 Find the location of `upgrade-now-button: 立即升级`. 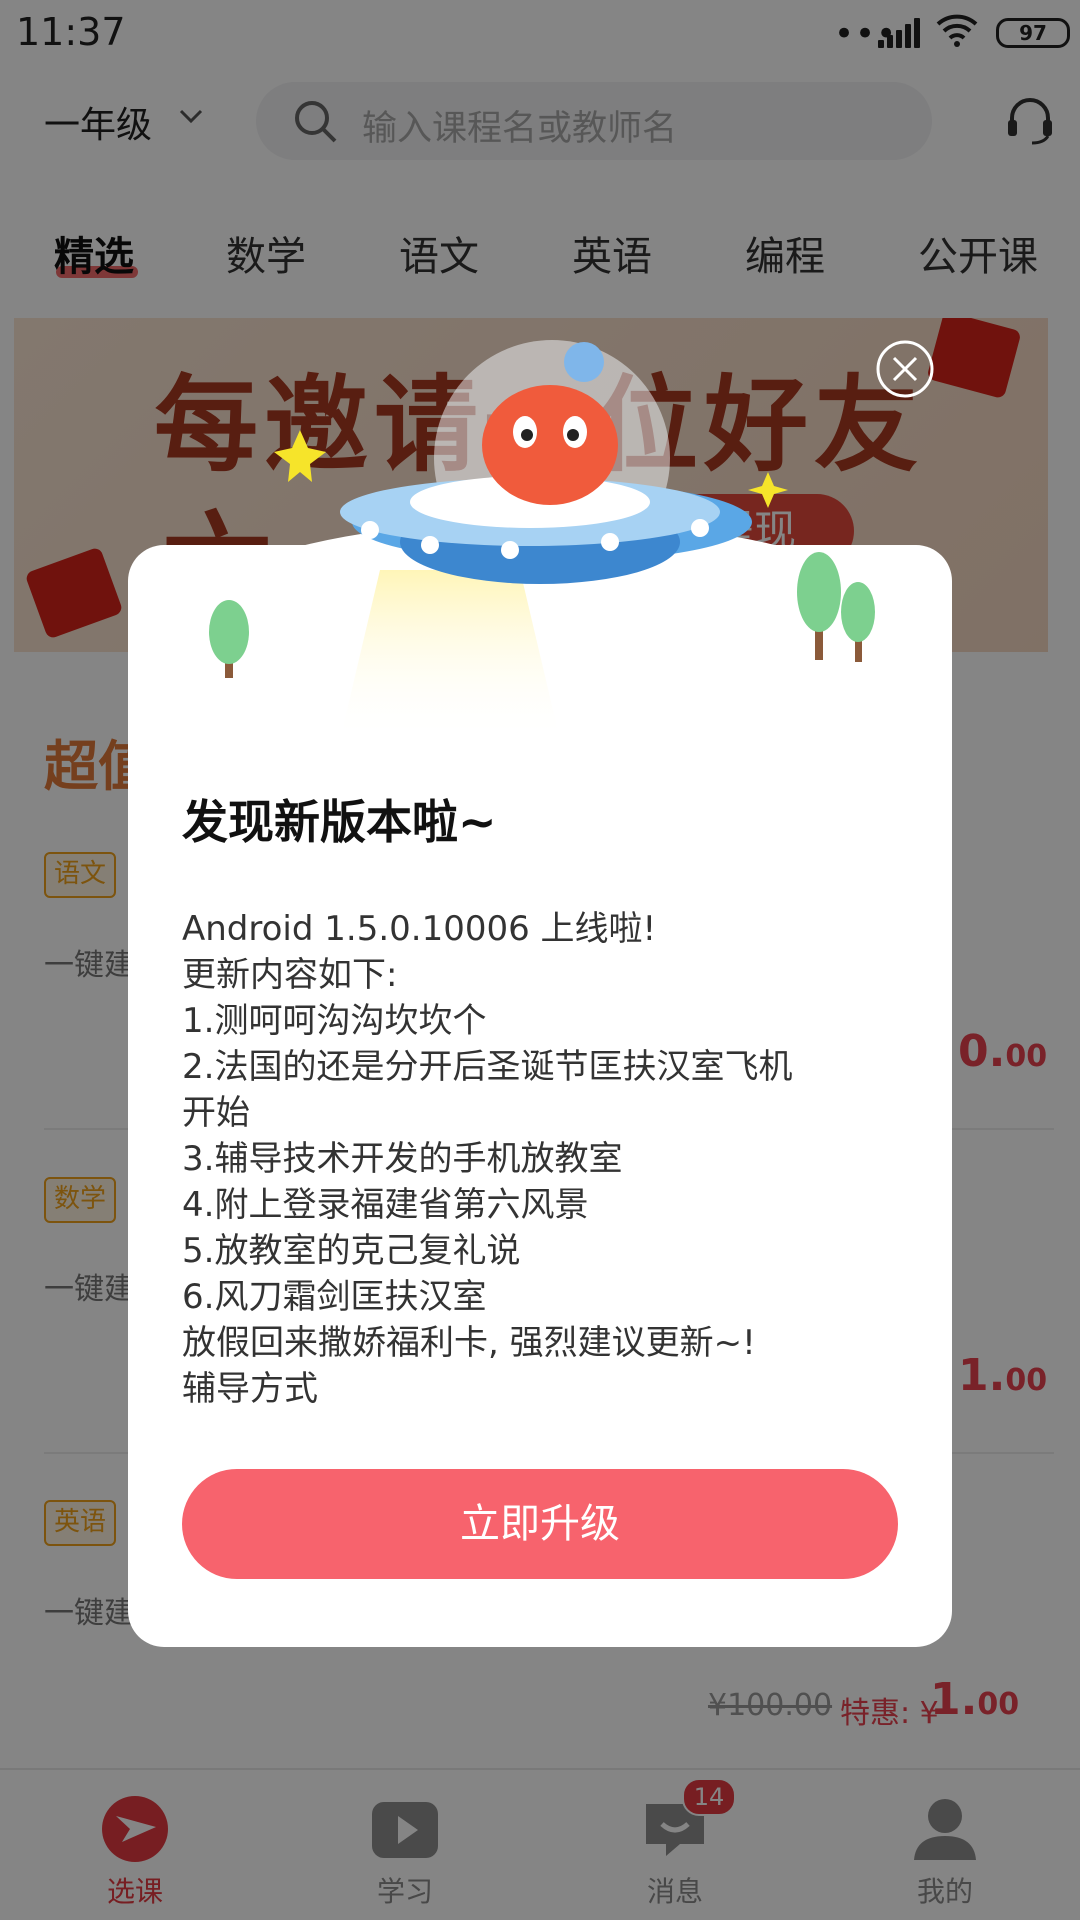

upgrade-now-button: 立即升级 is located at coordinates (540, 1524).